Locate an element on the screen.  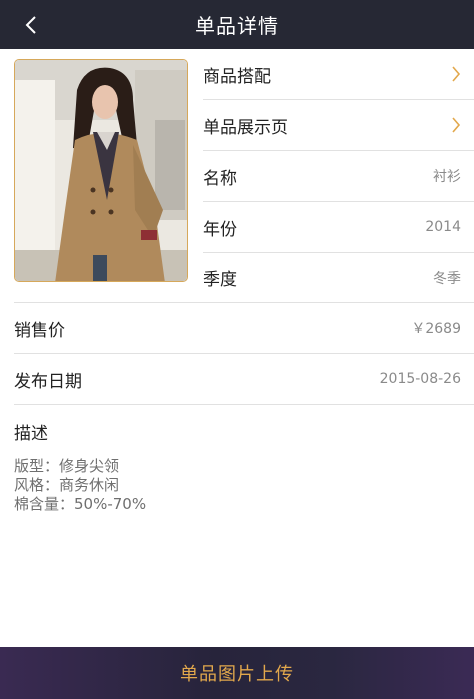
release-date-value: 2015-08-26 is located at coordinates (420, 379).